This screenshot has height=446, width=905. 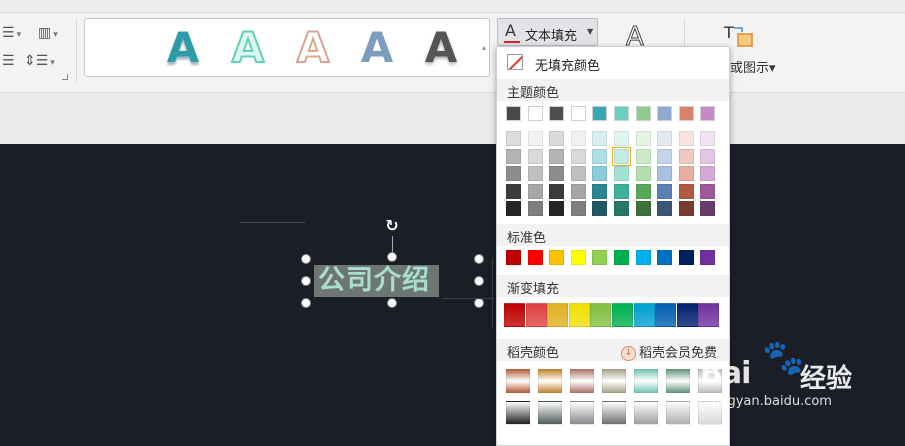 I want to click on resize-handle-right, so click(x=479, y=281).